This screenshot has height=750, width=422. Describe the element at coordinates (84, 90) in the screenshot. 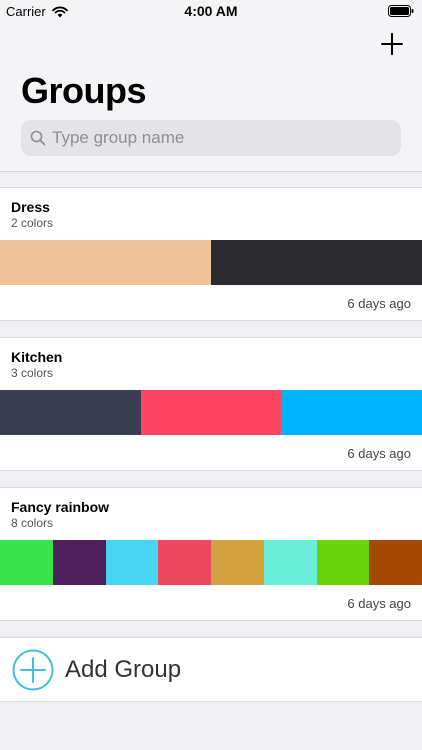

I see `page-title: Groups` at that location.